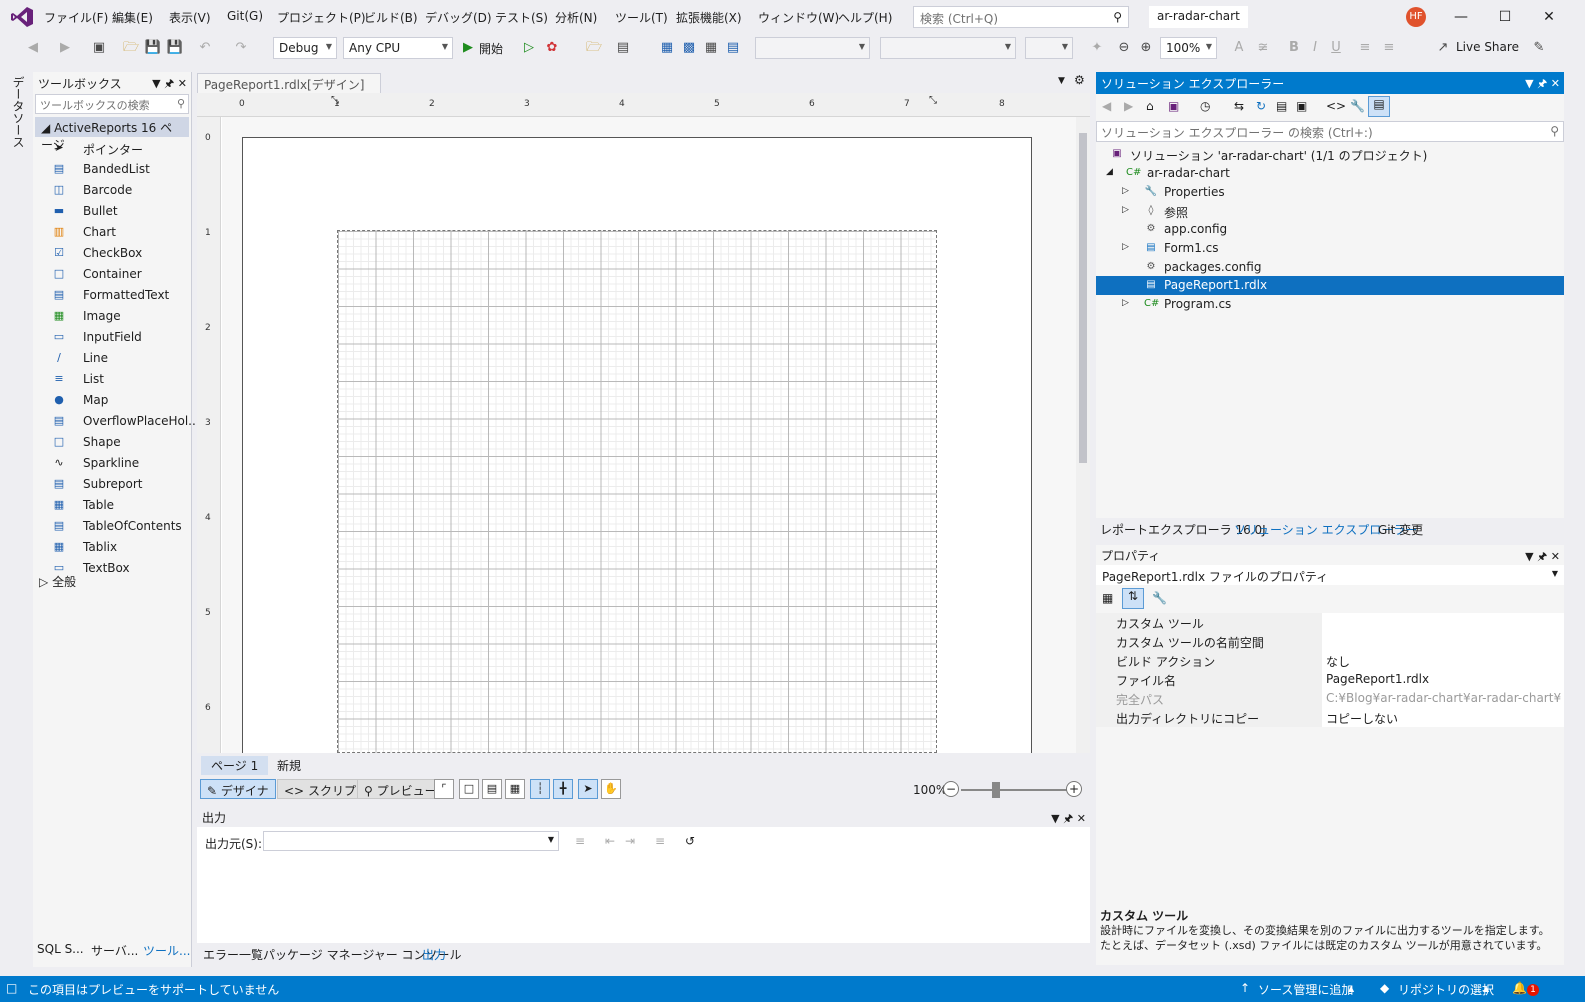  What do you see at coordinates (398, 48) in the screenshot?
I see `platform-select: Any CPU ▼` at bounding box center [398, 48].